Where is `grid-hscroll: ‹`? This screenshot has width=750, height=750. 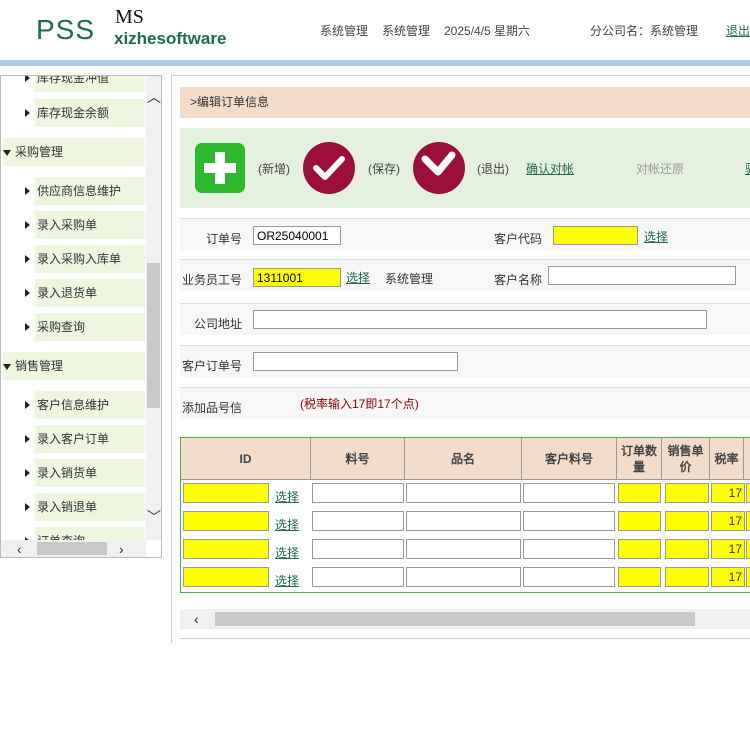 grid-hscroll: ‹ is located at coordinates (465, 619).